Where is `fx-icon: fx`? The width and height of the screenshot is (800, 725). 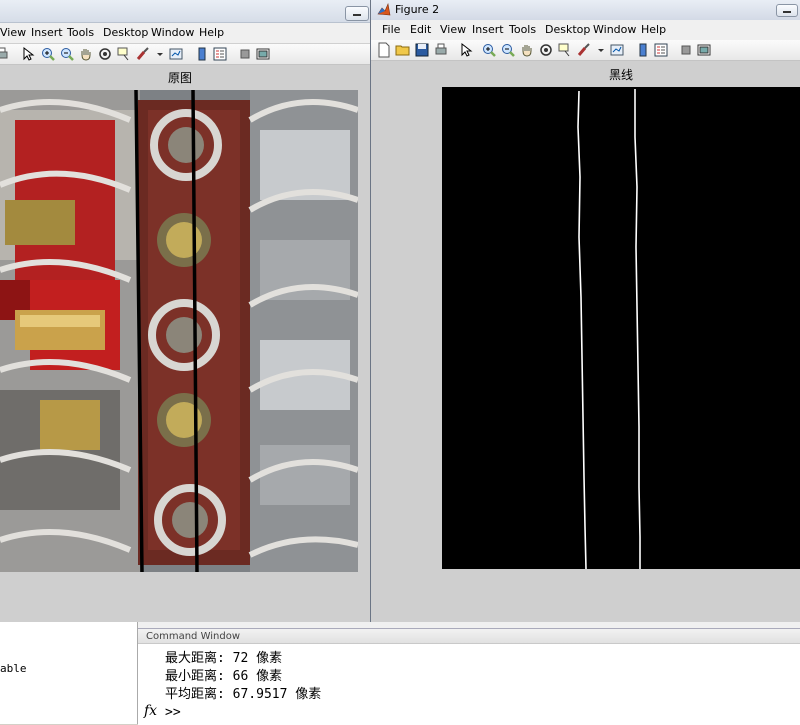 fx-icon: fx is located at coordinates (150, 711).